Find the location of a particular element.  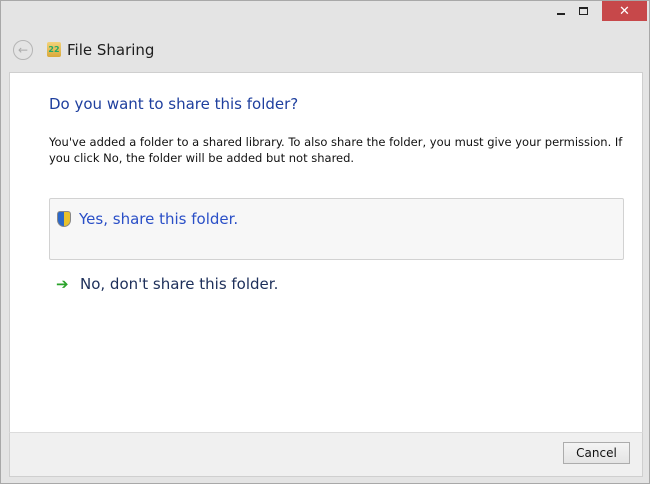

window-title: File Sharing is located at coordinates (111, 50).